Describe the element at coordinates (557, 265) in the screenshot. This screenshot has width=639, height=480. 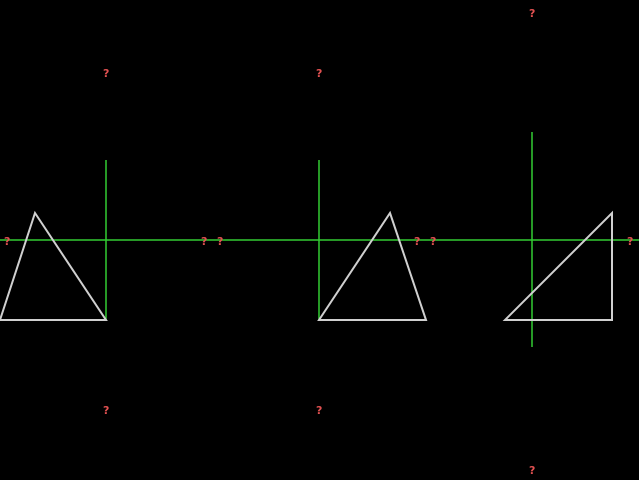
I see `triangle-right` at that location.